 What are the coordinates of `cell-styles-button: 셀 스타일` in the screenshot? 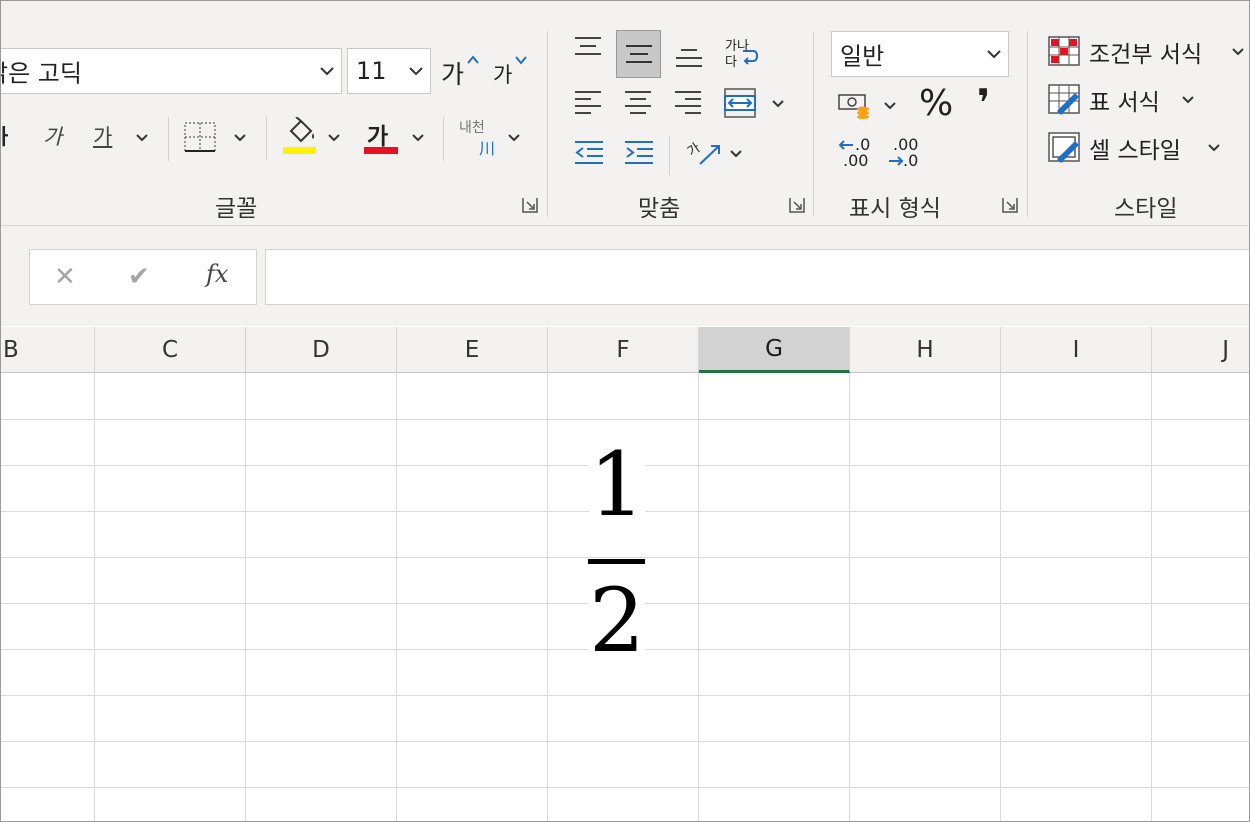 It's located at (1140, 147).